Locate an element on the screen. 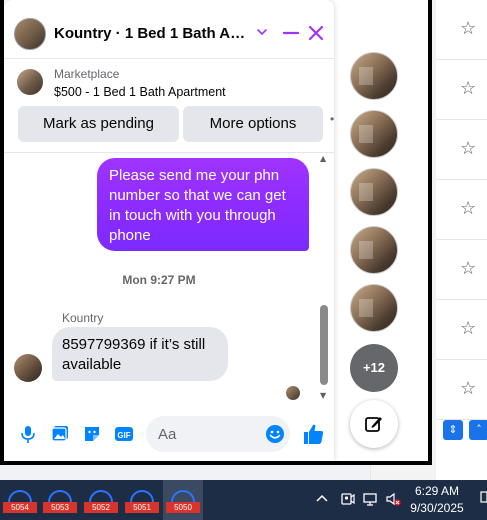  thumbs-up-icon is located at coordinates (314, 434).